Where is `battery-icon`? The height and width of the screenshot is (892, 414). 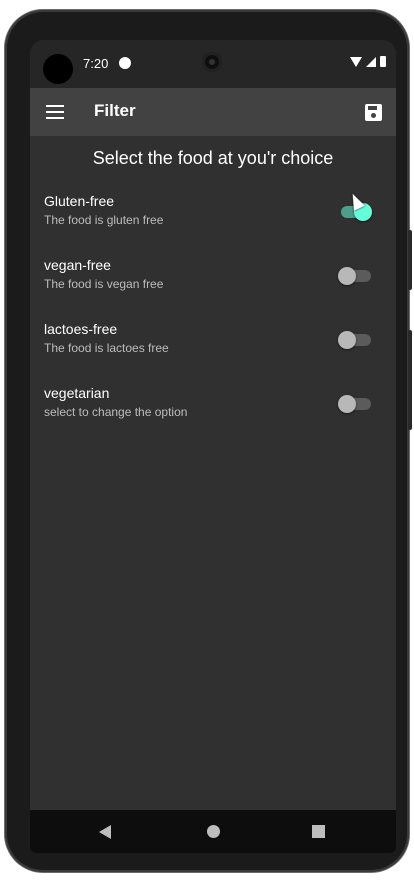 battery-icon is located at coordinates (383, 61).